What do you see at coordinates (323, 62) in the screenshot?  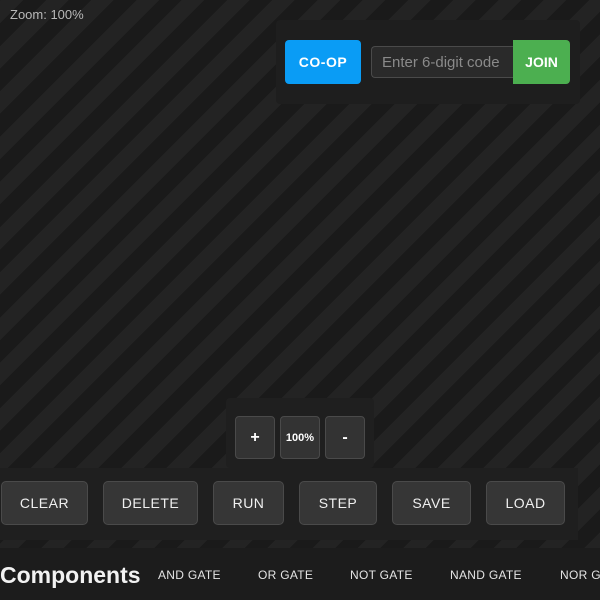 I see `coop-button: CO-OP` at bounding box center [323, 62].